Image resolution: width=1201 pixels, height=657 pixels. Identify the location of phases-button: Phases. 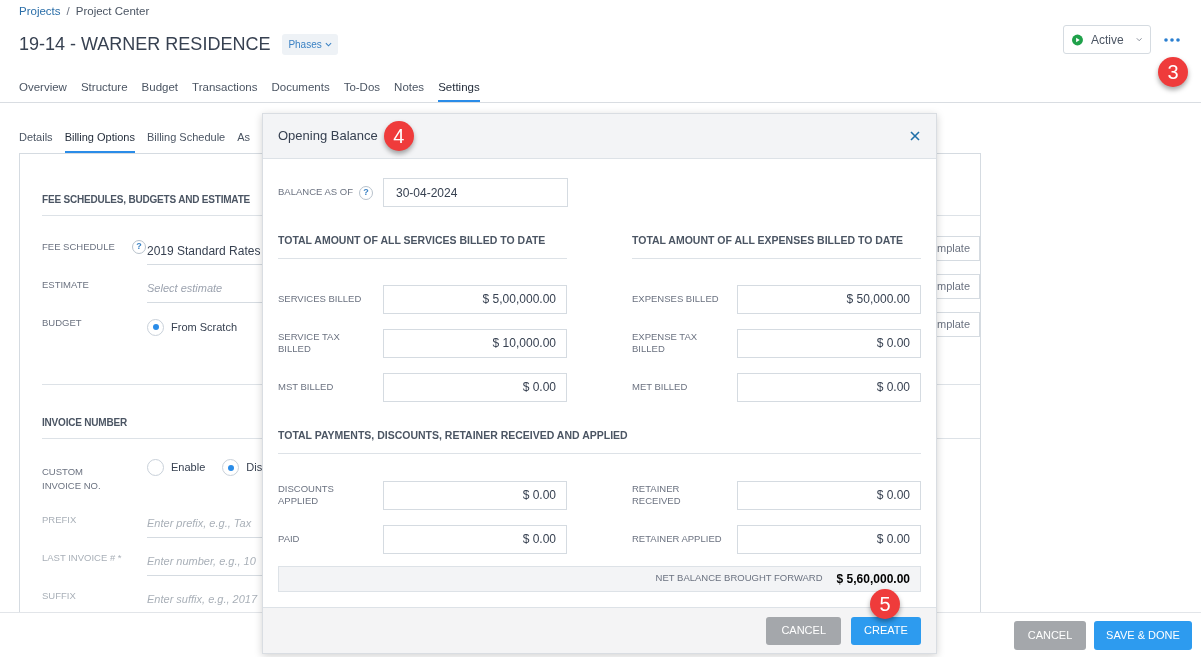
(310, 44).